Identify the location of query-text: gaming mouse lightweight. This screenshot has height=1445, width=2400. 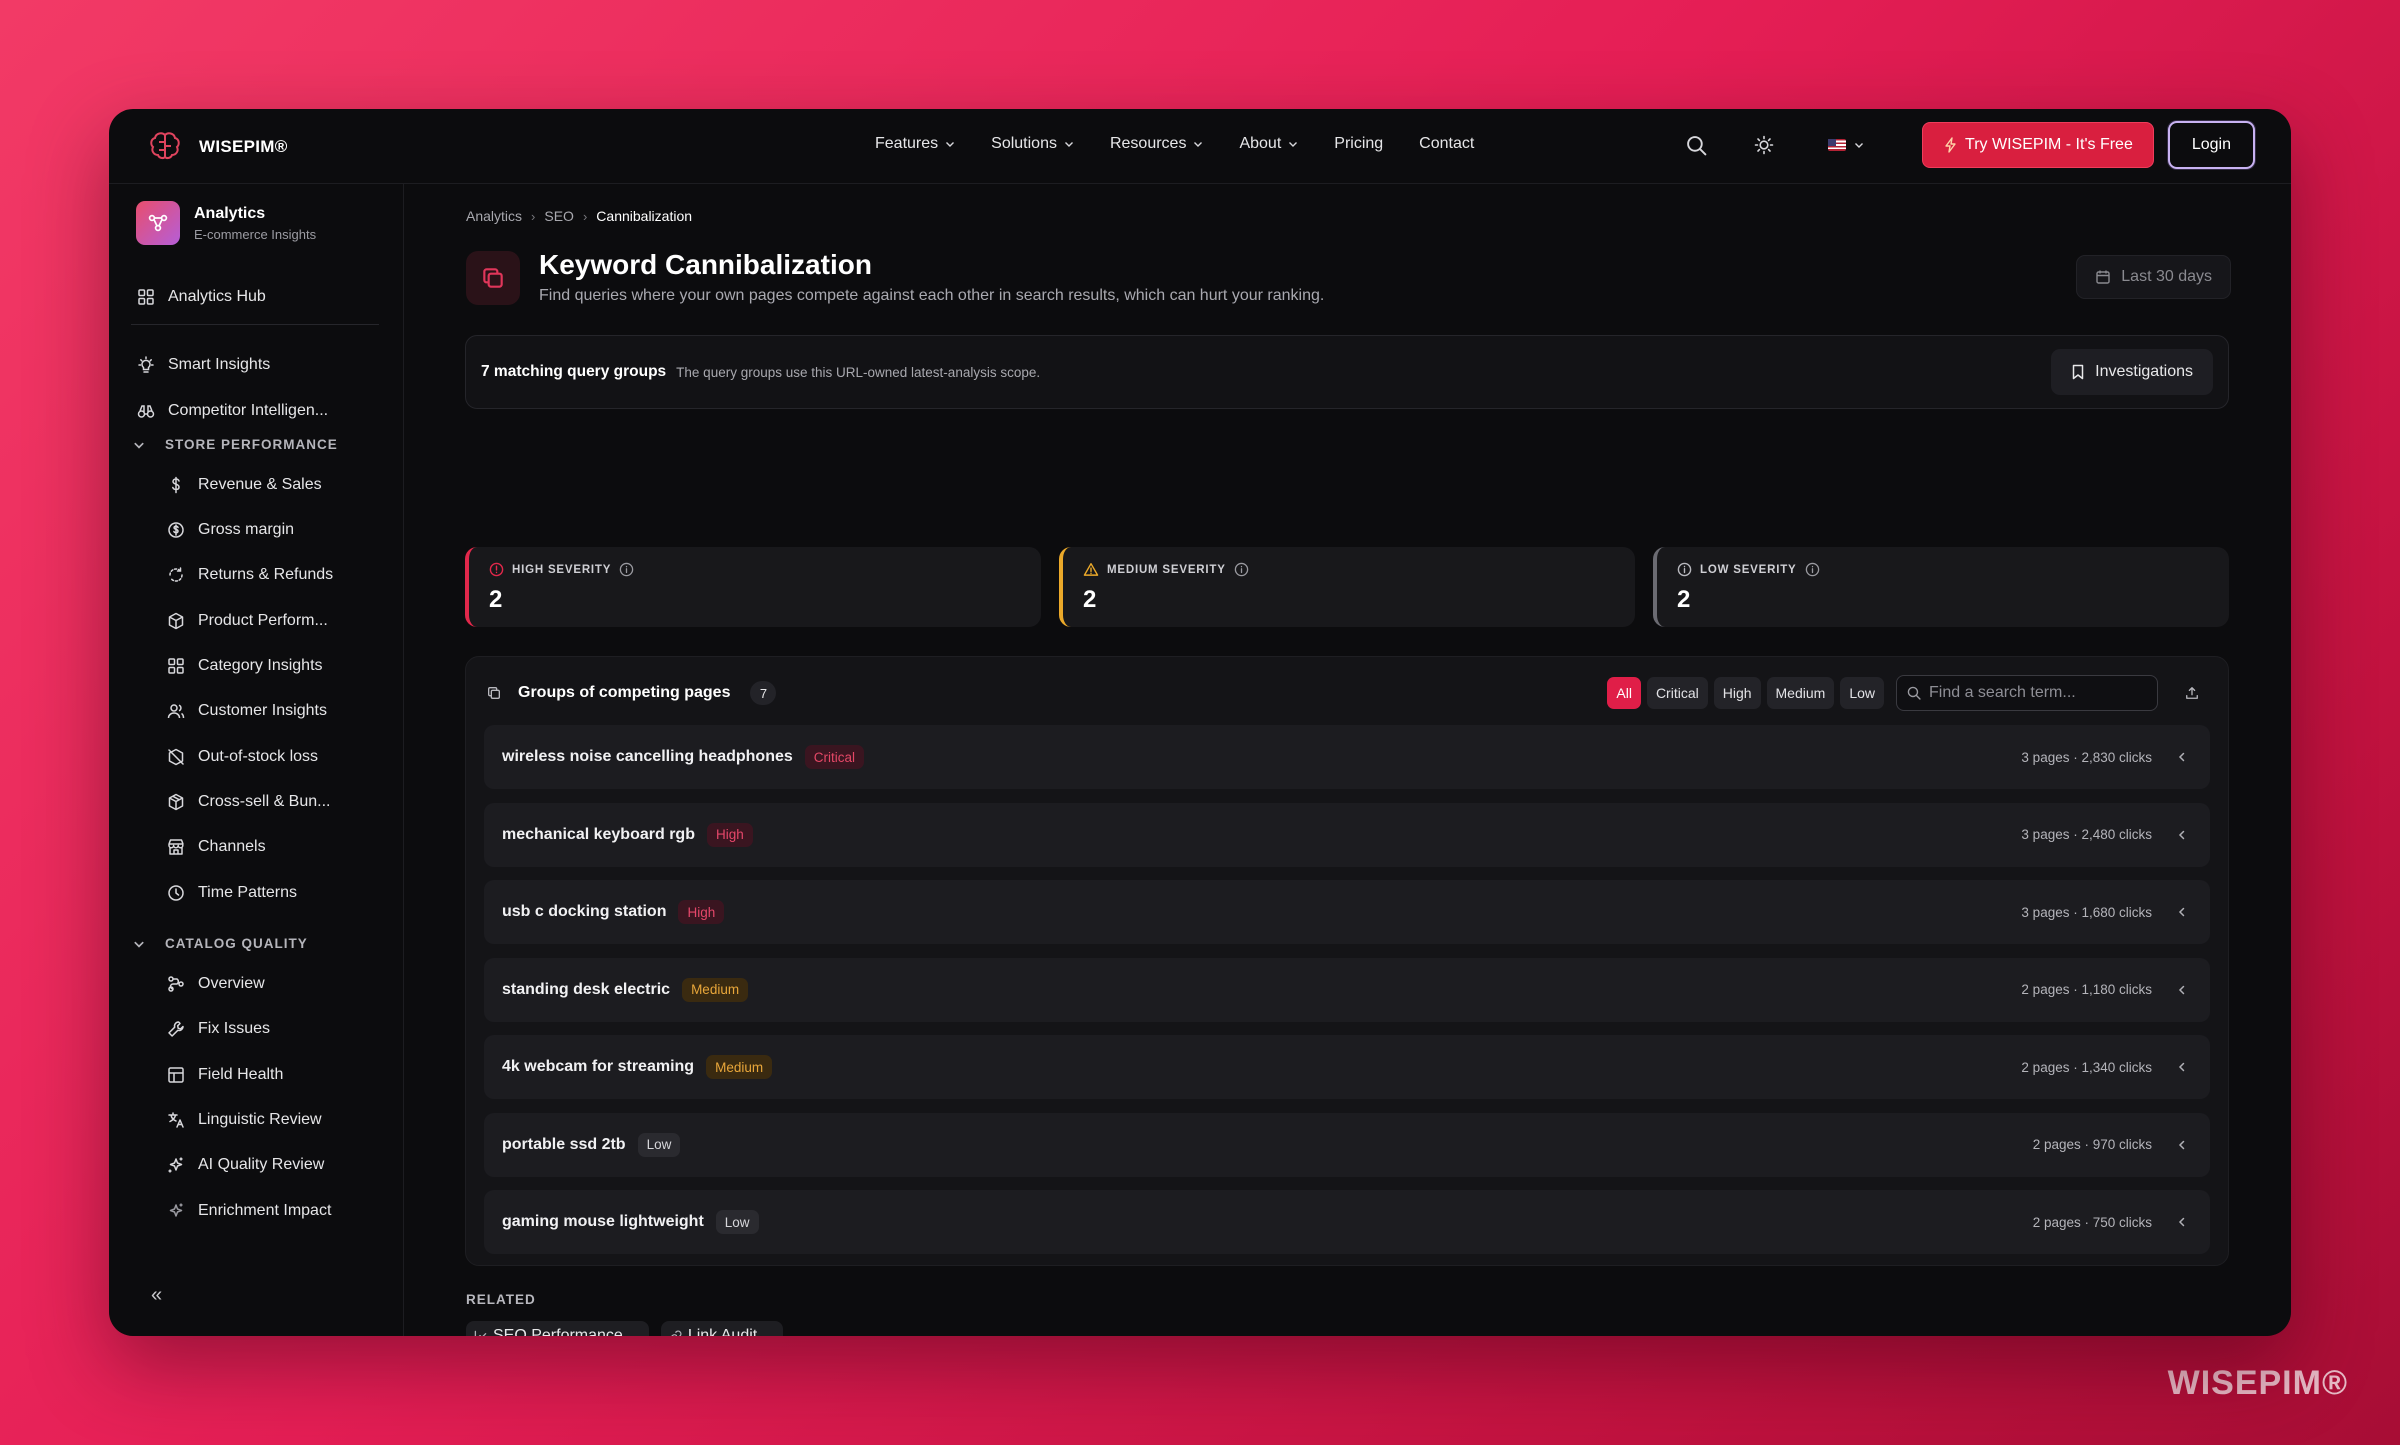
(603, 1221).